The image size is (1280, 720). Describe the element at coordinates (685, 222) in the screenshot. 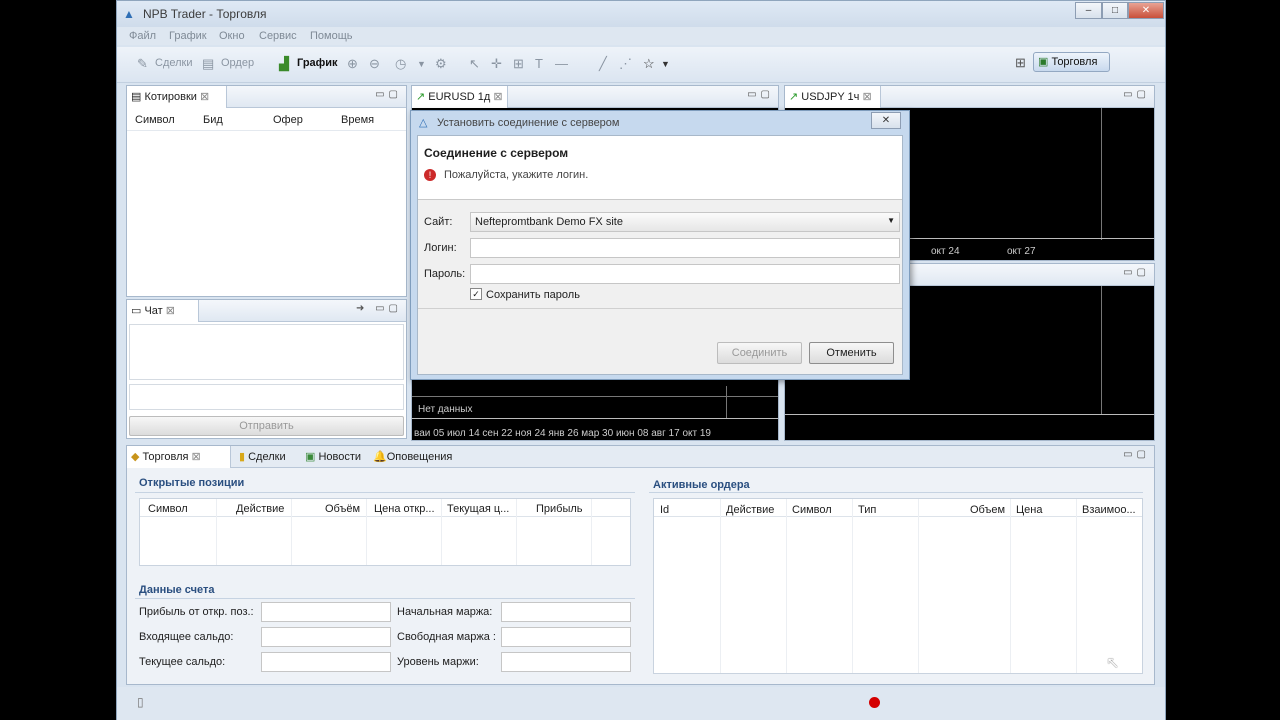

I see `site-select: Neftepromtbank Demo FX site ▼` at that location.